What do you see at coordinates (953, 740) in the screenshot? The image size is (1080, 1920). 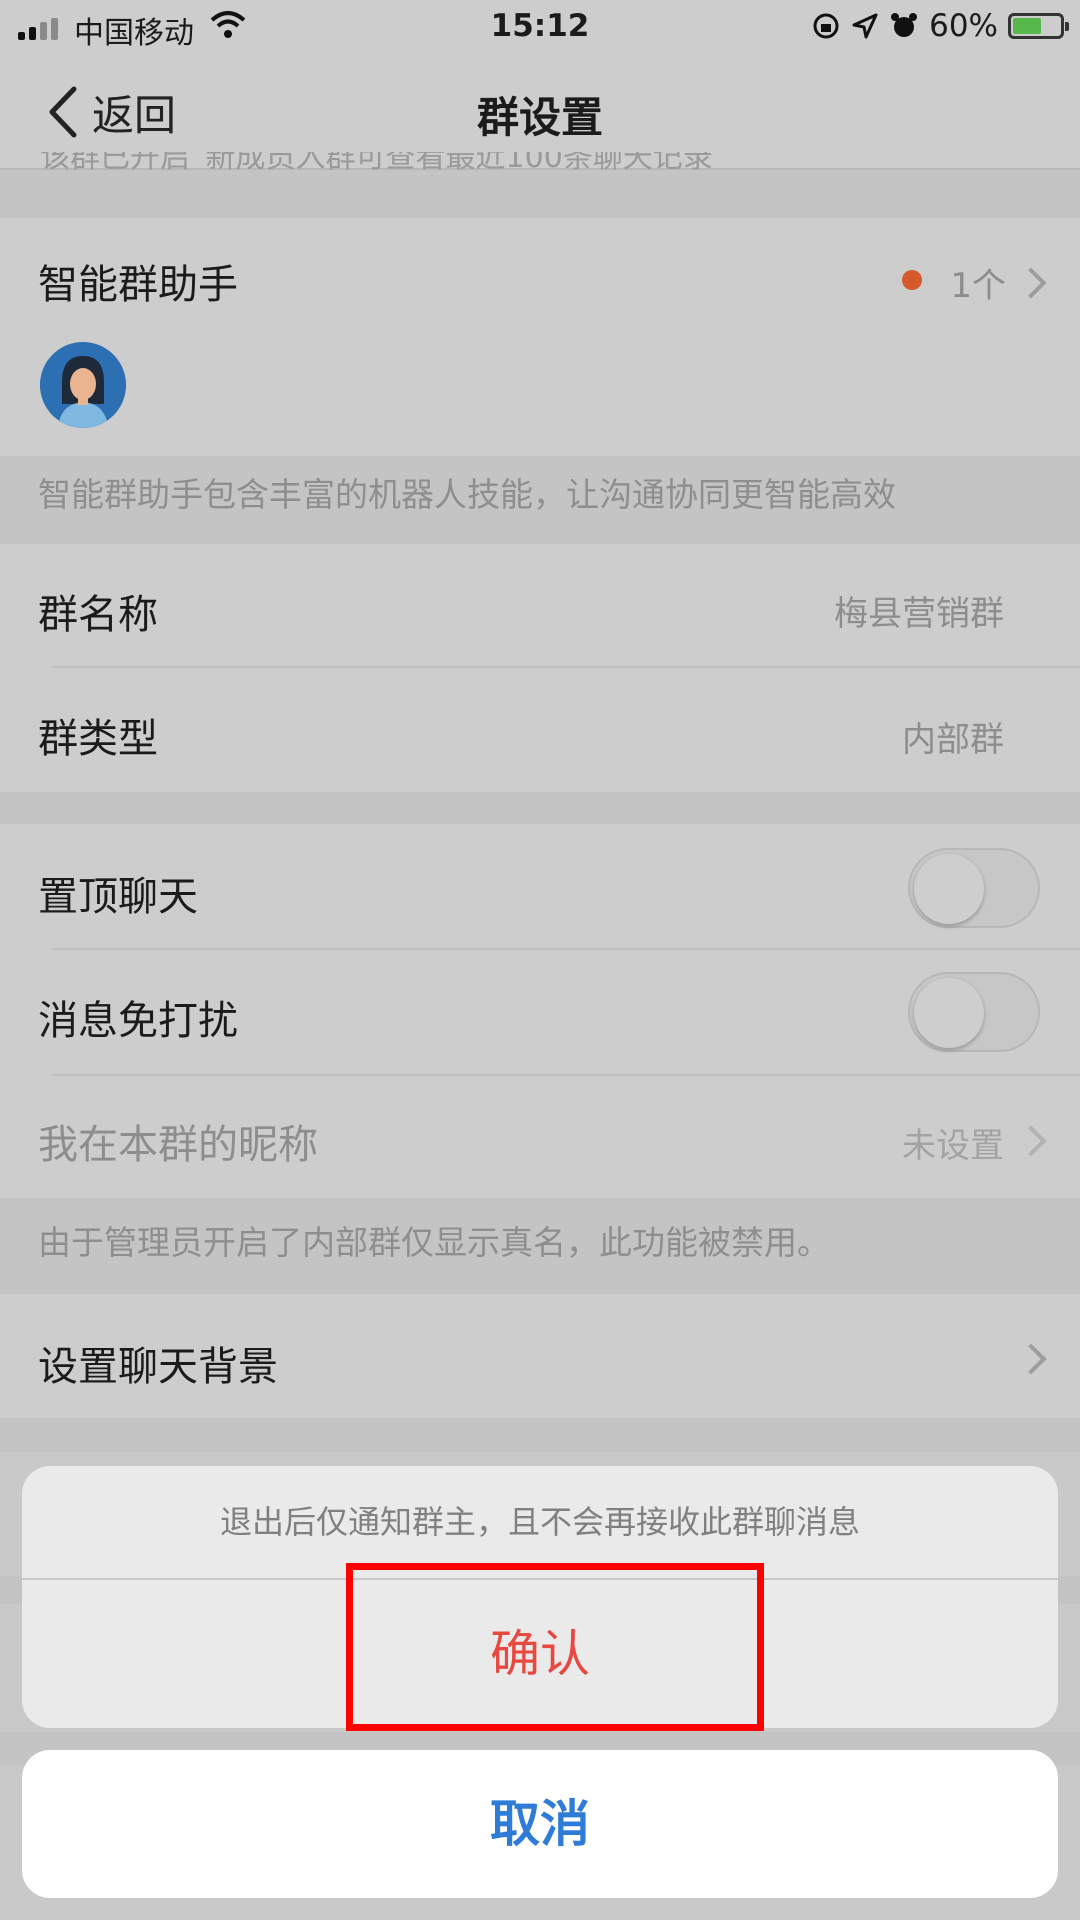 I see `group-type-value: 内部群` at bounding box center [953, 740].